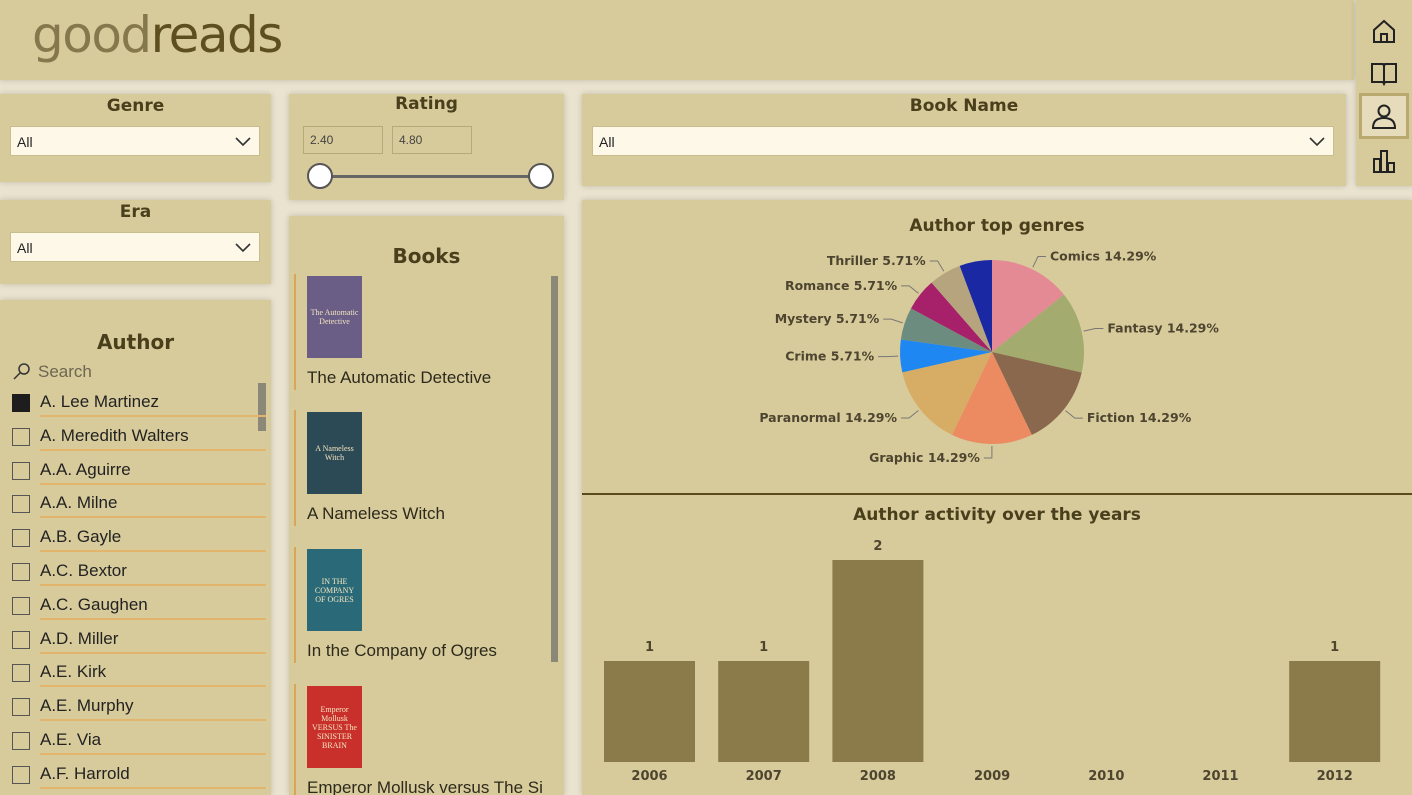 The width and height of the screenshot is (1412, 795). Describe the element at coordinates (764, 776) in the screenshot. I see `x-tick-label: 2007` at that location.